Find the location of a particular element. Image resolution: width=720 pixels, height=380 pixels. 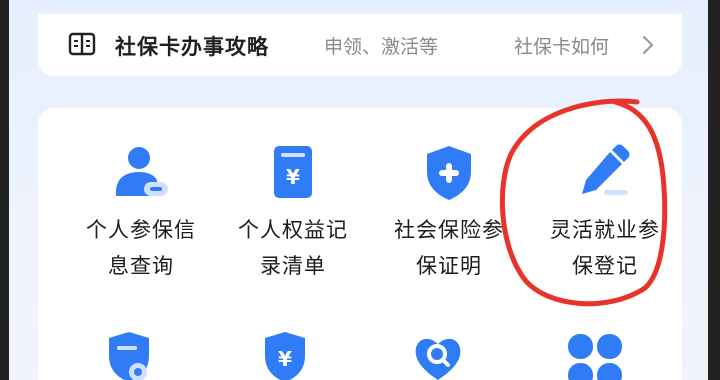

service-label: 个人参保信 is located at coordinates (141, 230).